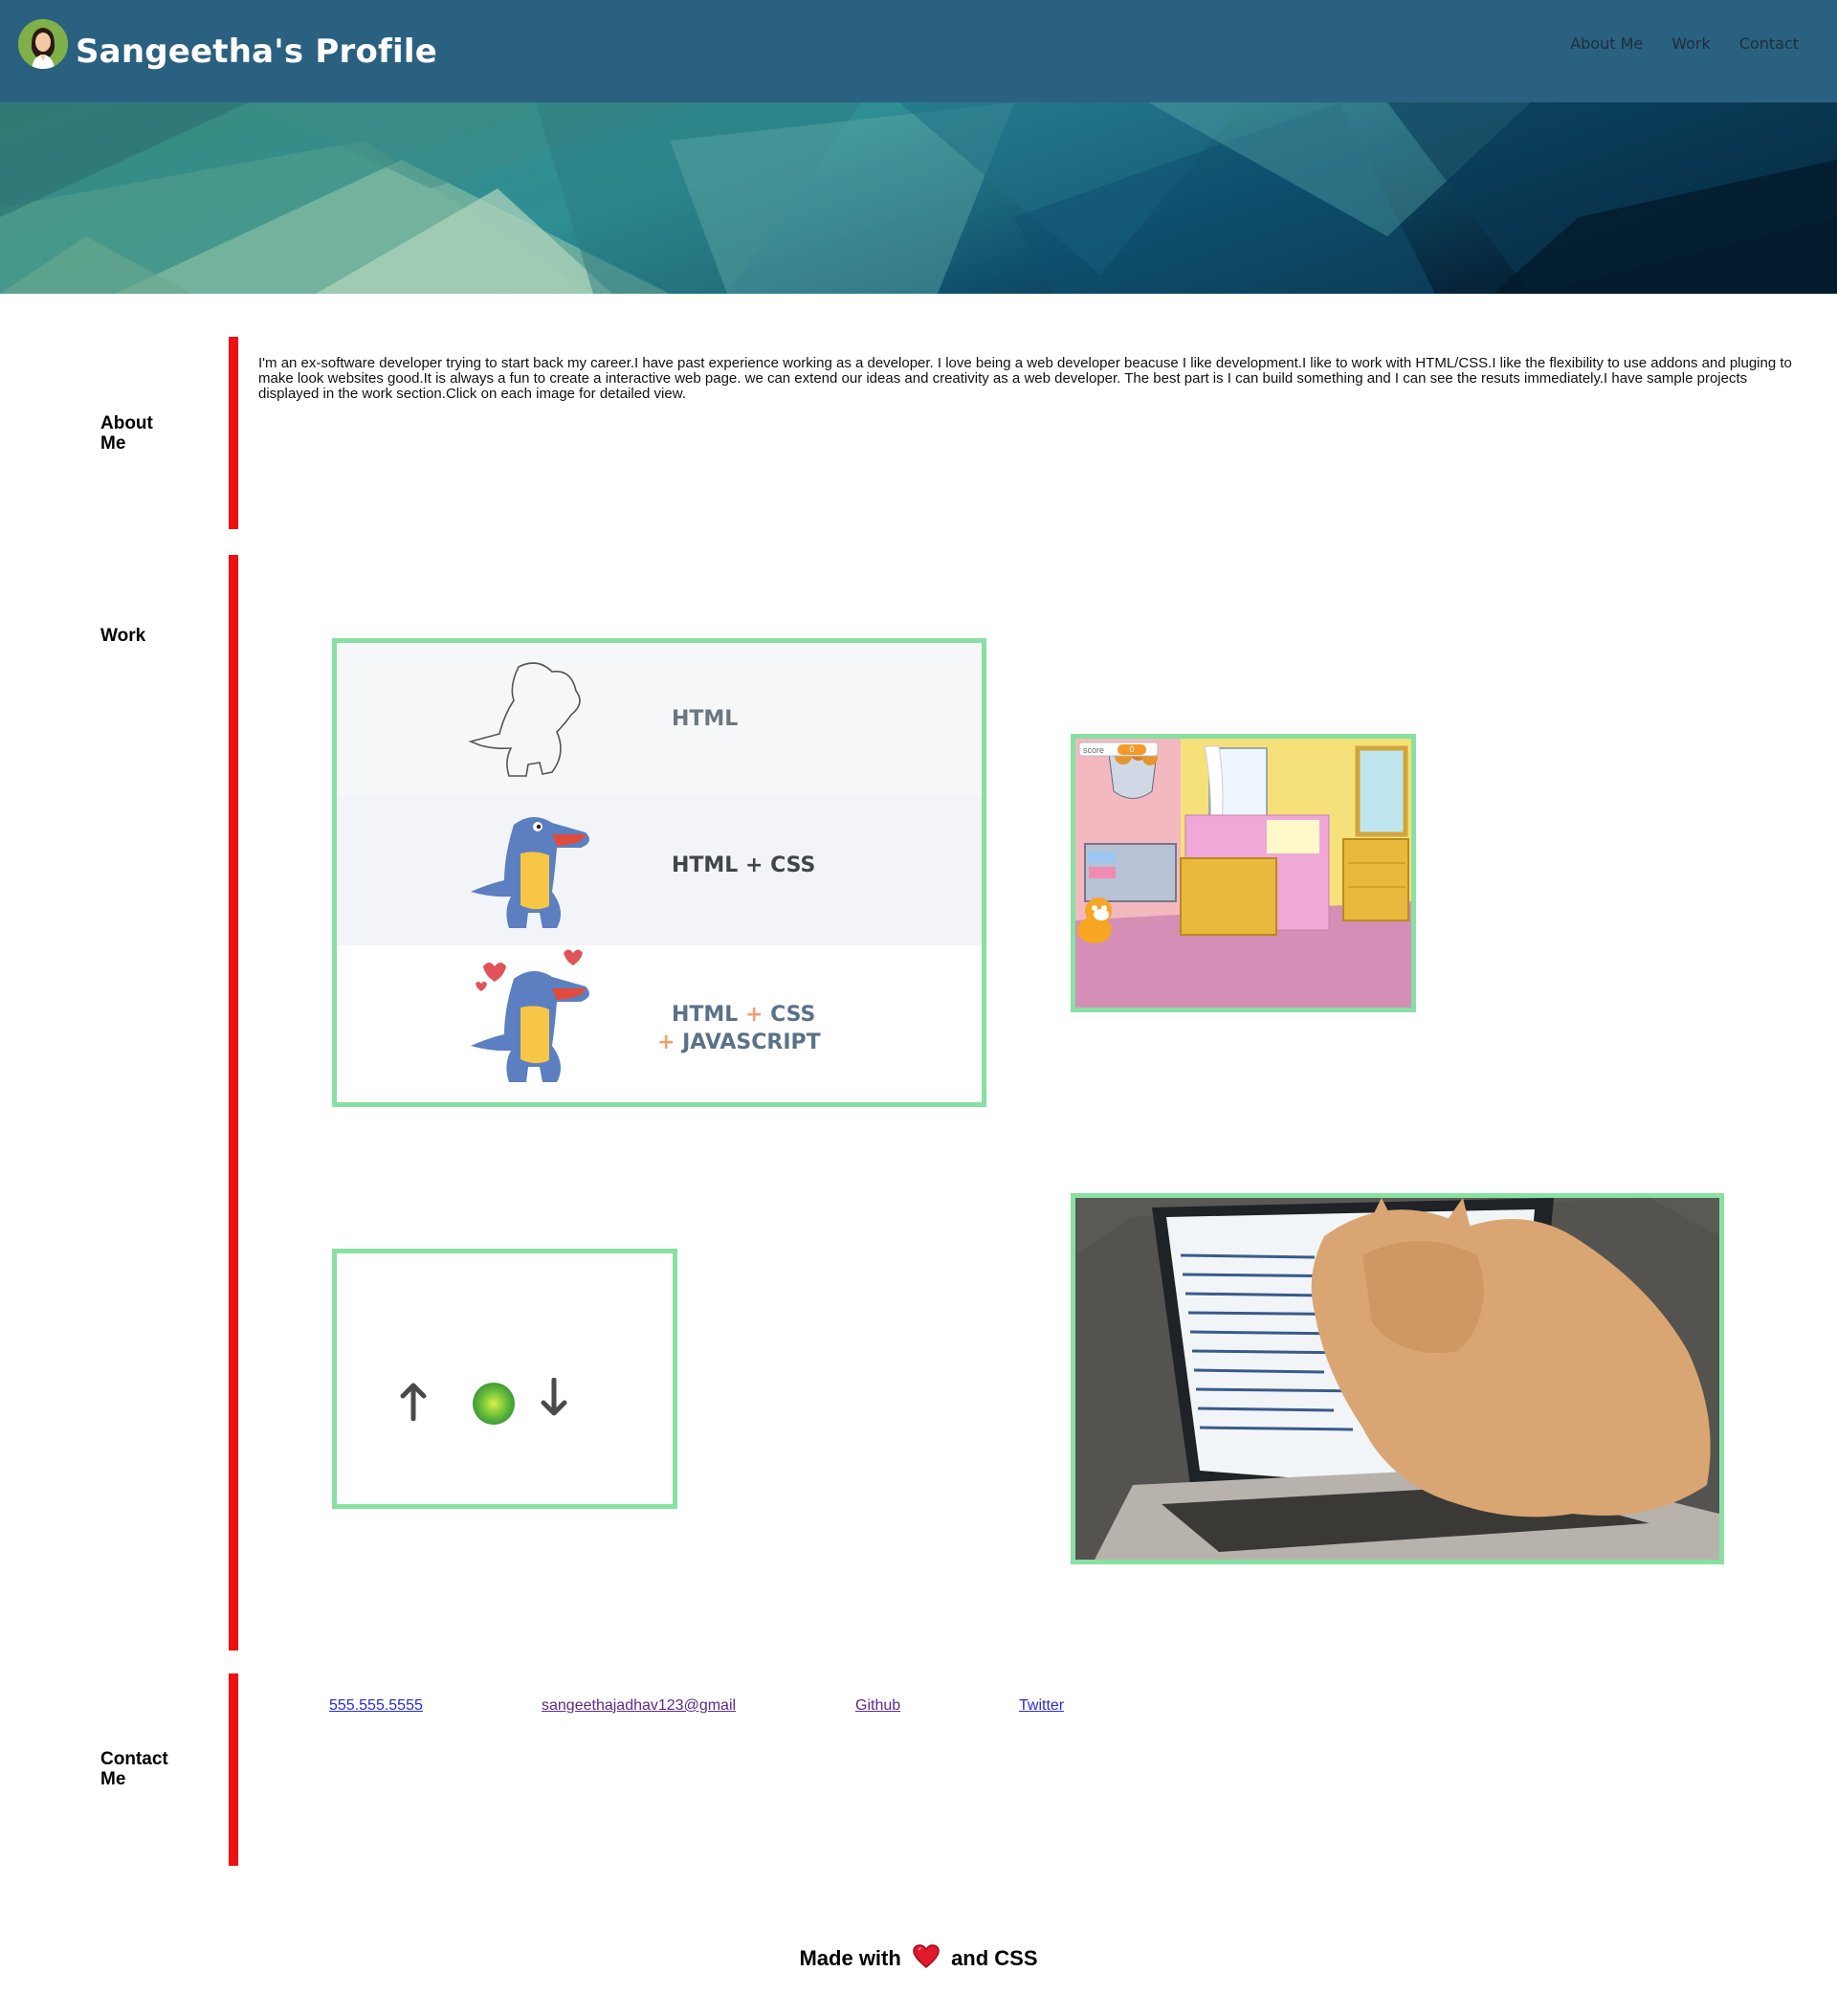  Describe the element at coordinates (1094, 750) in the screenshot. I see `score-label: score` at that location.